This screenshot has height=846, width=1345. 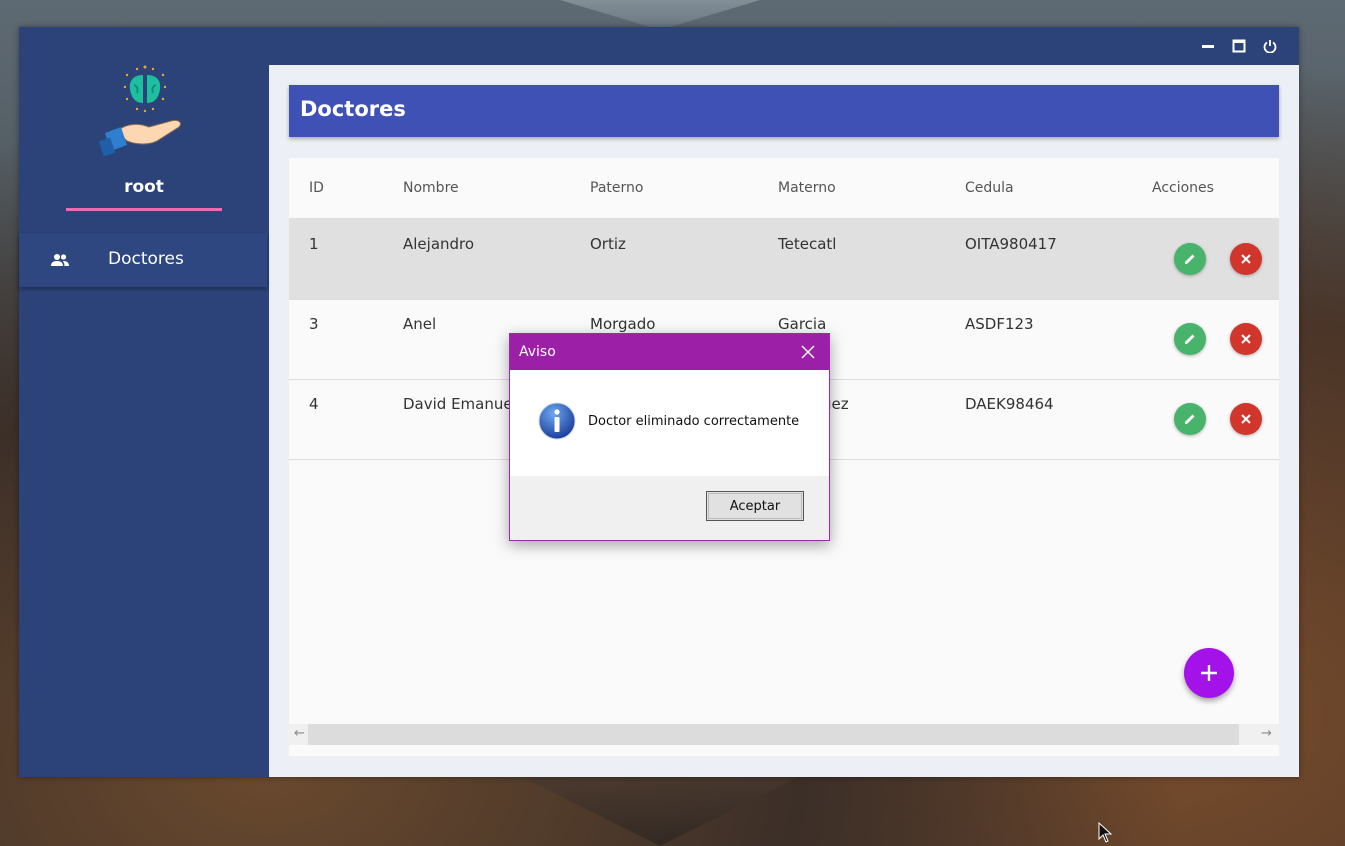 I want to click on dialog-title: Aviso, so click(x=537, y=352).